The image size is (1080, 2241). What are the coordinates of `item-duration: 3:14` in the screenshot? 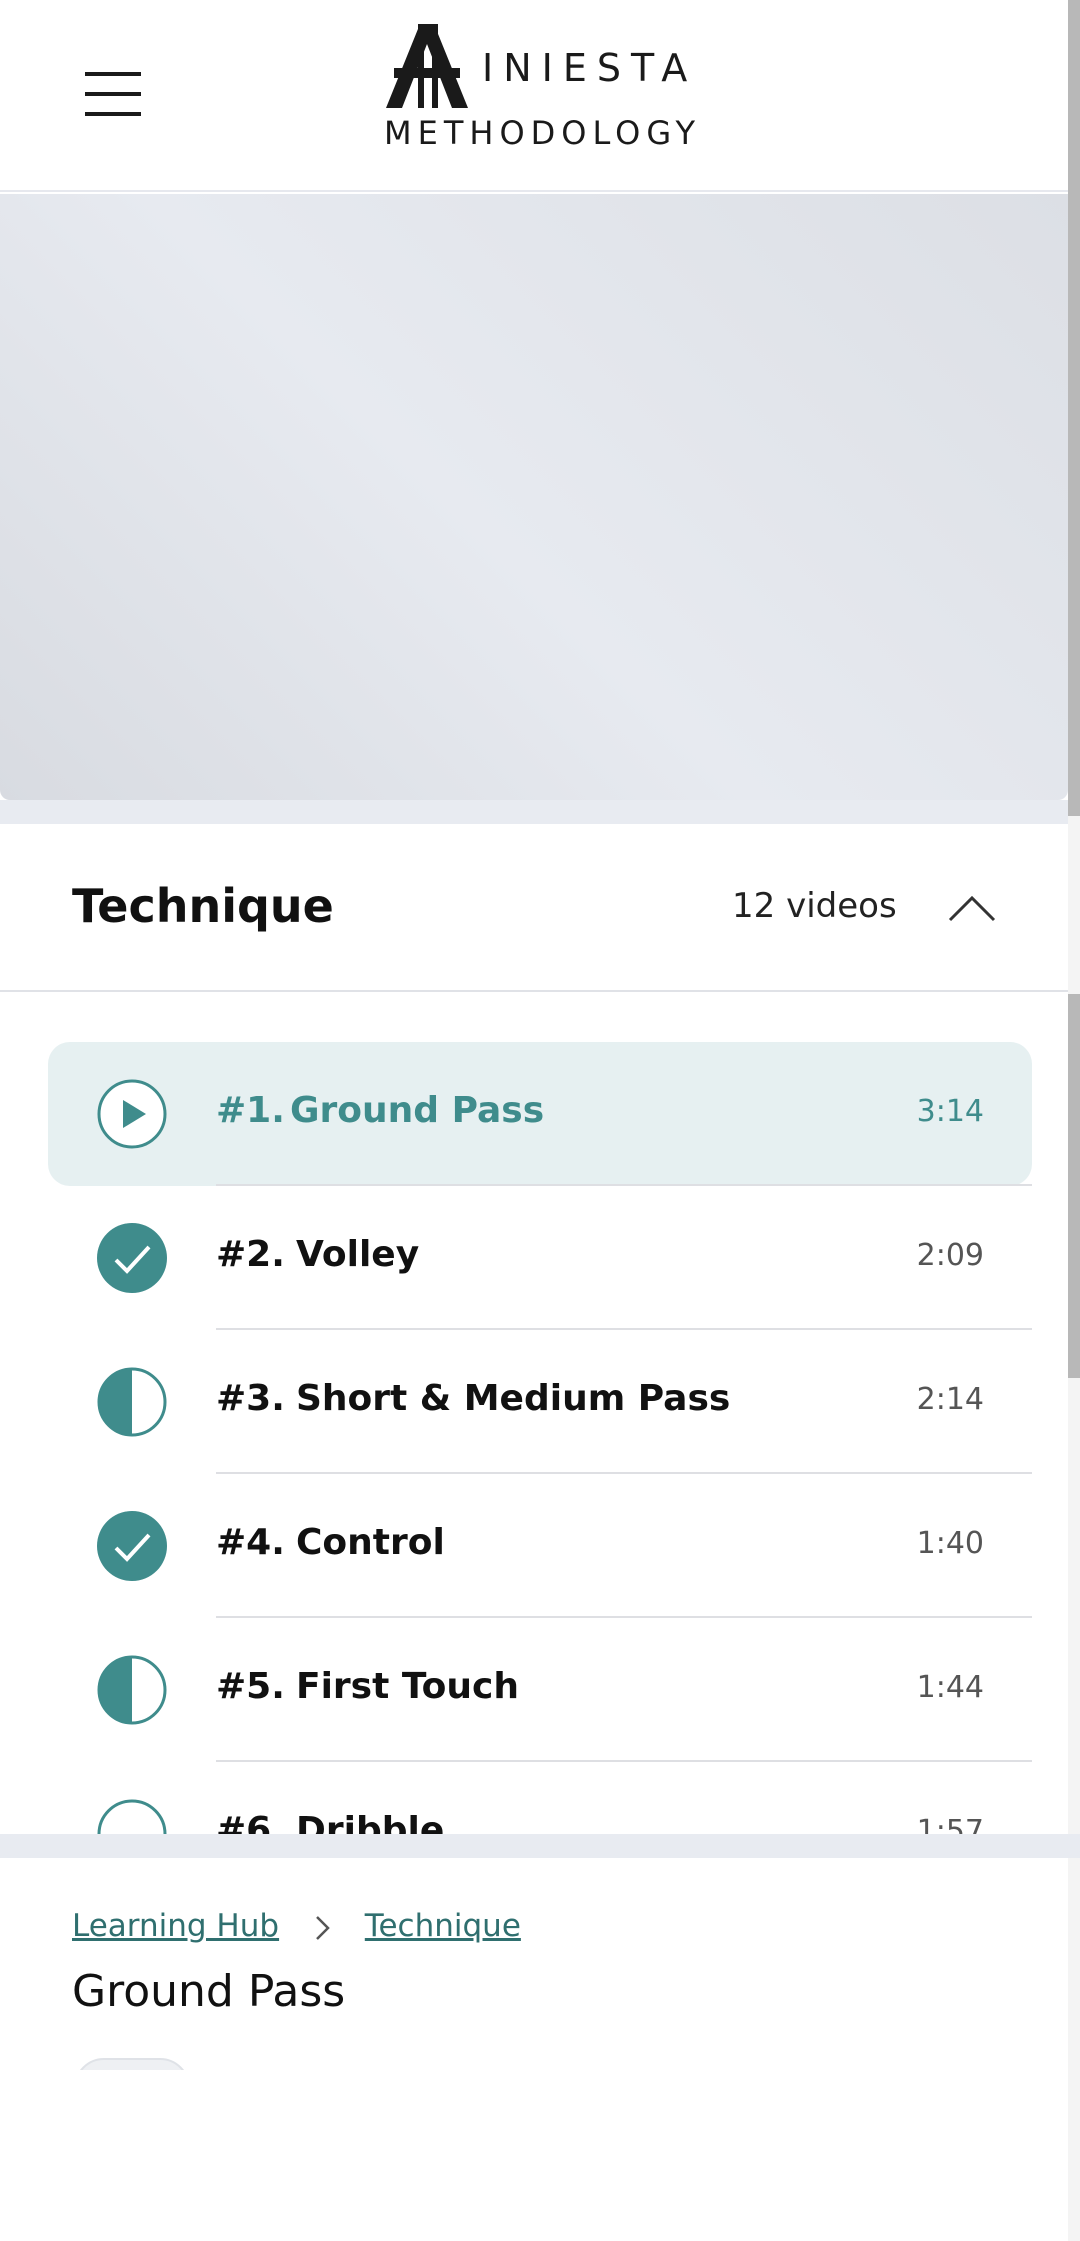 It's located at (950, 1111).